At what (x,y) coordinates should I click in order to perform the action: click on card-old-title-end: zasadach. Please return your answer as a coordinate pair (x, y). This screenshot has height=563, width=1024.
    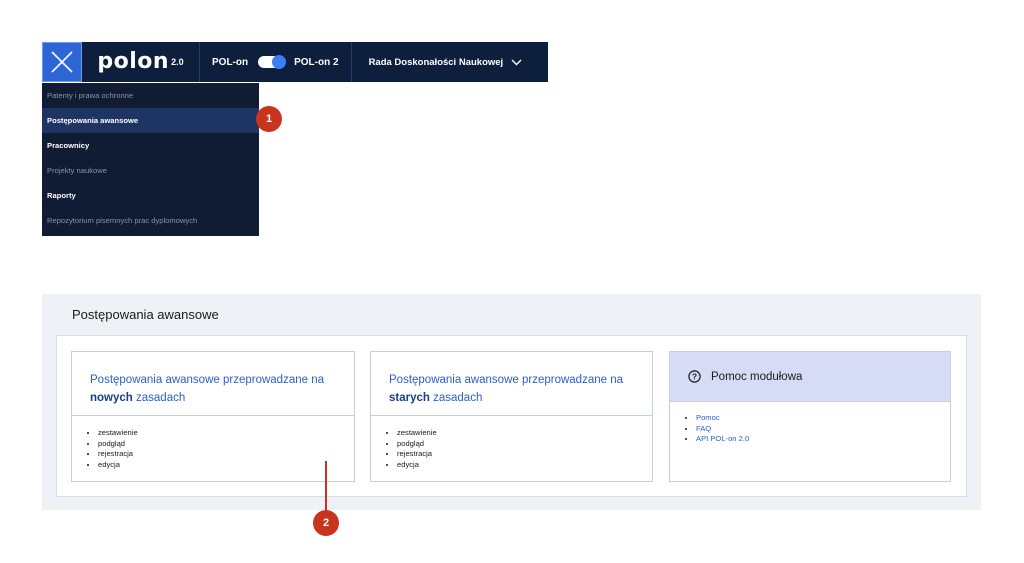
    Looking at the image, I should click on (456, 398).